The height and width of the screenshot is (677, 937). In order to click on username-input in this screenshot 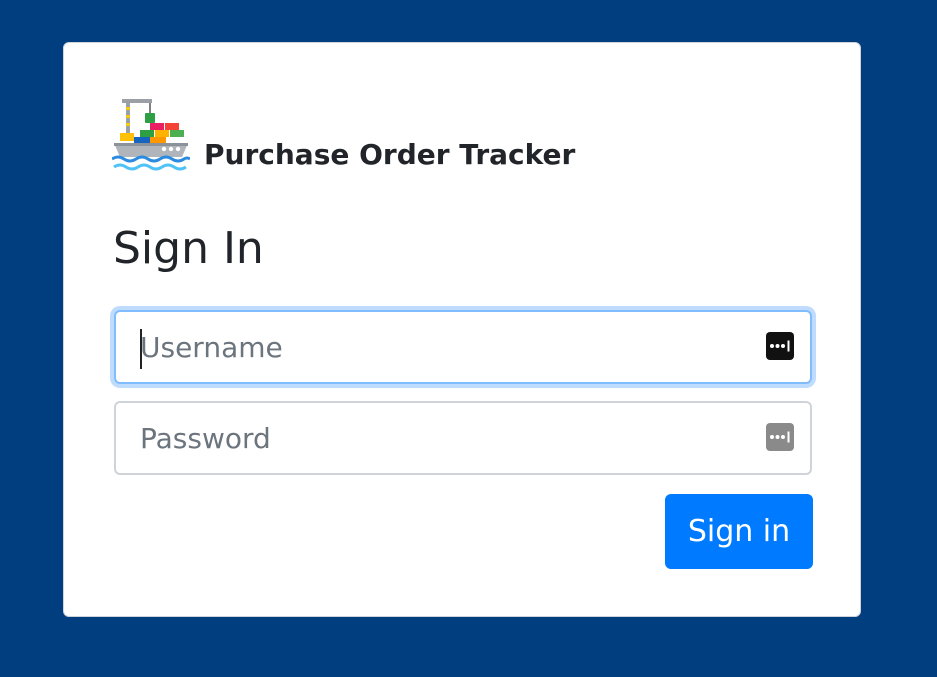, I will do `click(440, 347)`.